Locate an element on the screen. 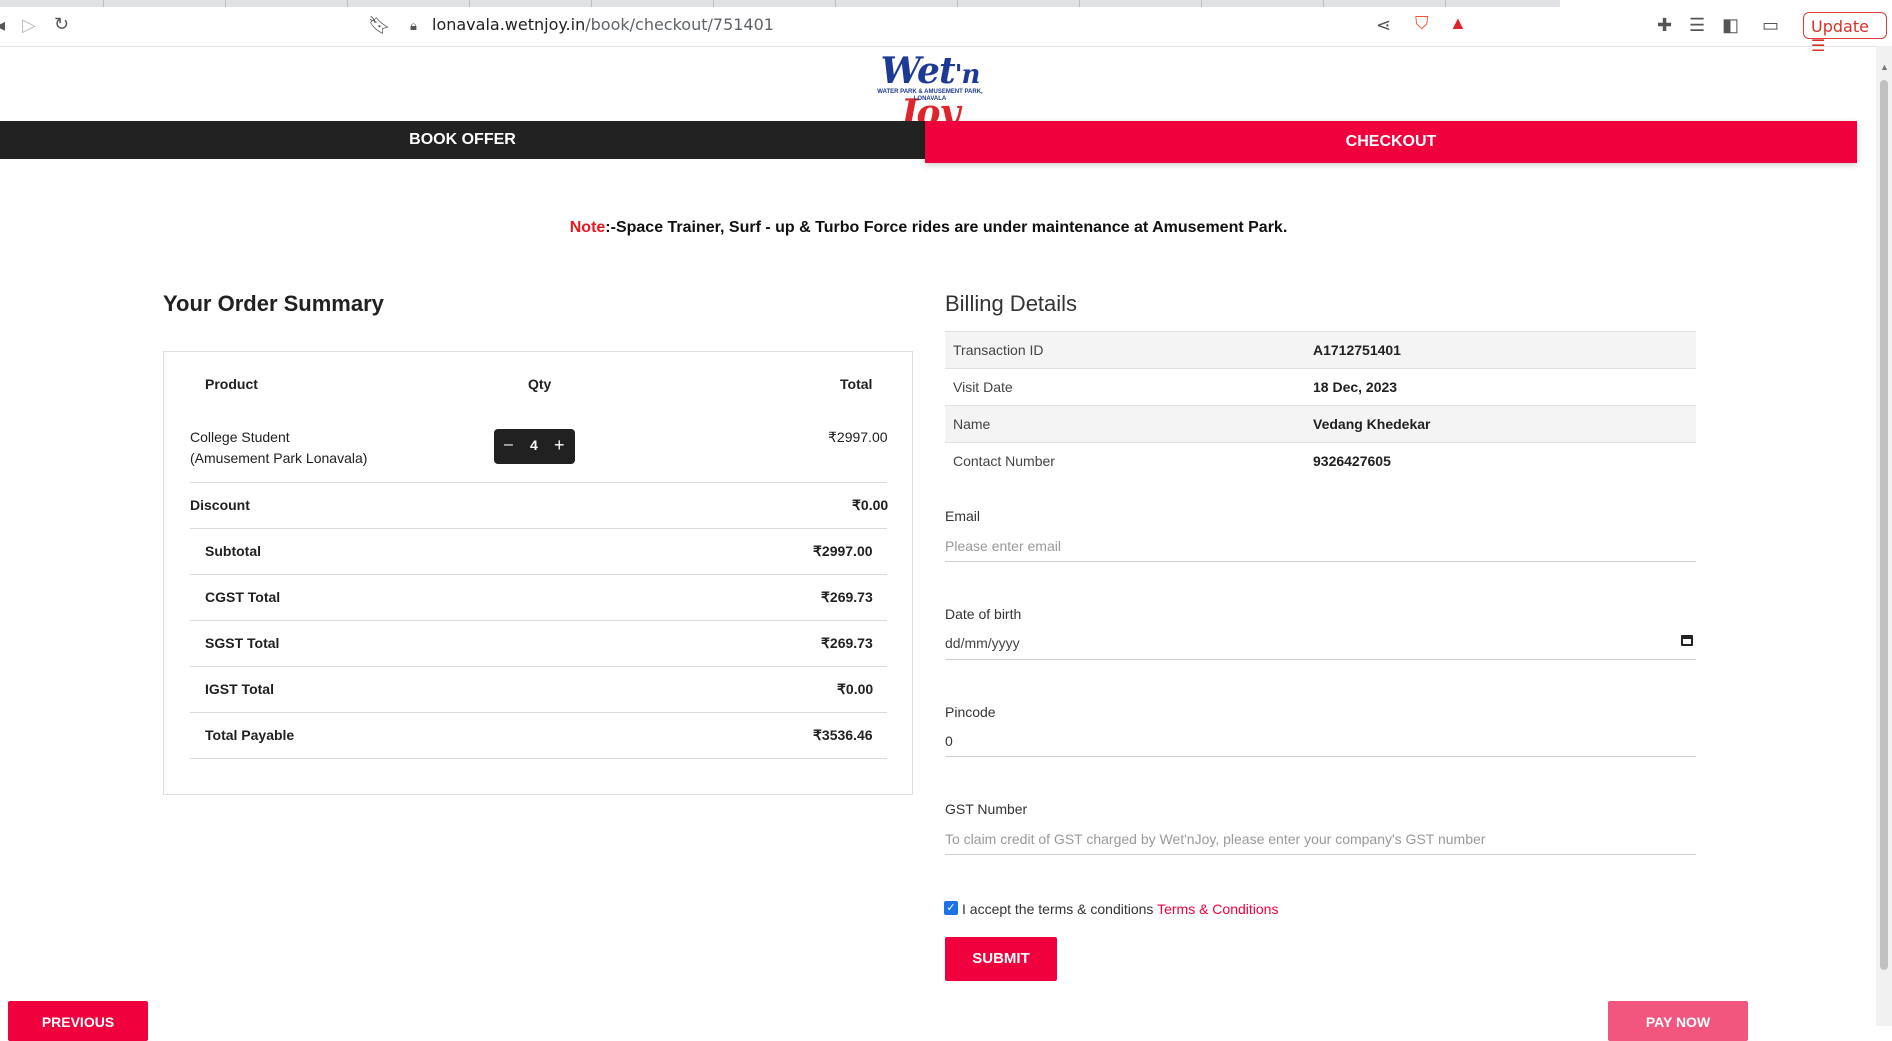  note-label: Note is located at coordinates (587, 227).